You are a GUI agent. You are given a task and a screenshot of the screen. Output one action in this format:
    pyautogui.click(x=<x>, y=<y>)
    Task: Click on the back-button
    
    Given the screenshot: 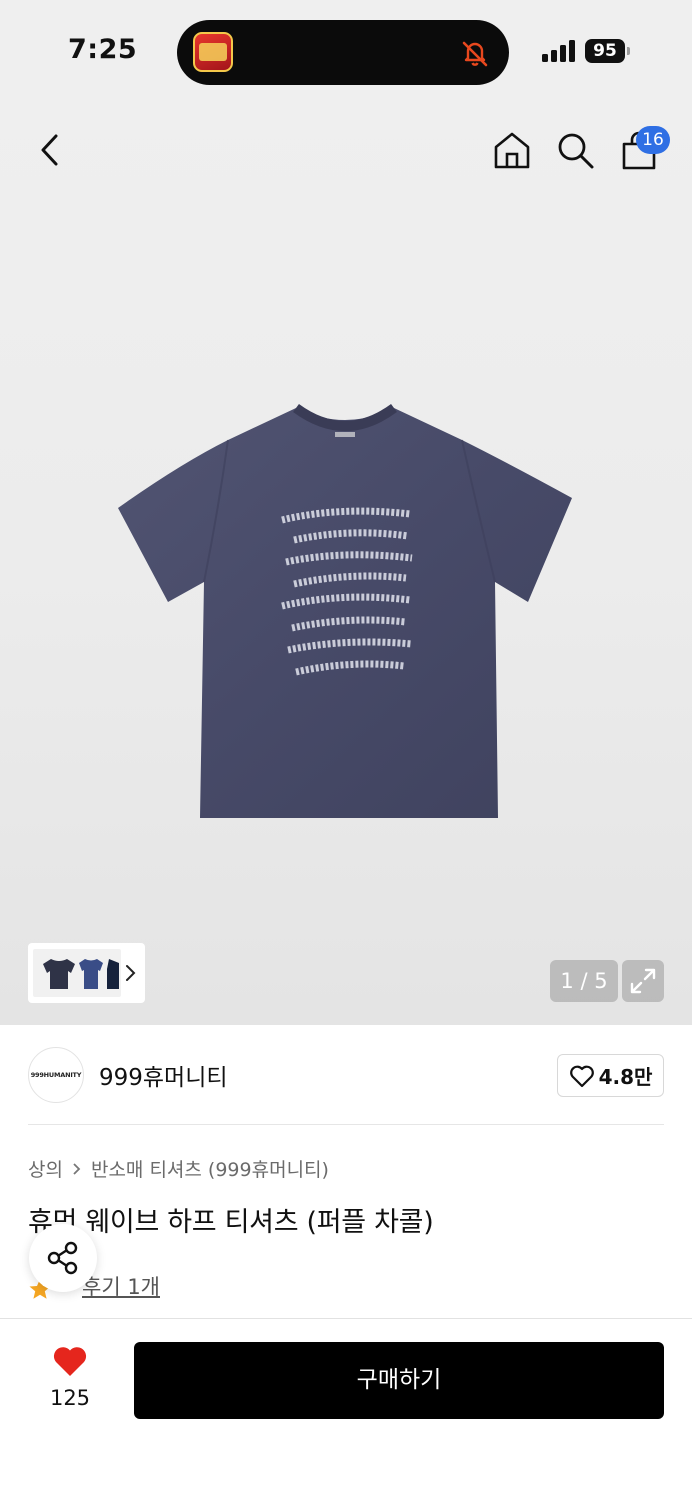 What is the action you would take?
    pyautogui.click(x=50, y=150)
    